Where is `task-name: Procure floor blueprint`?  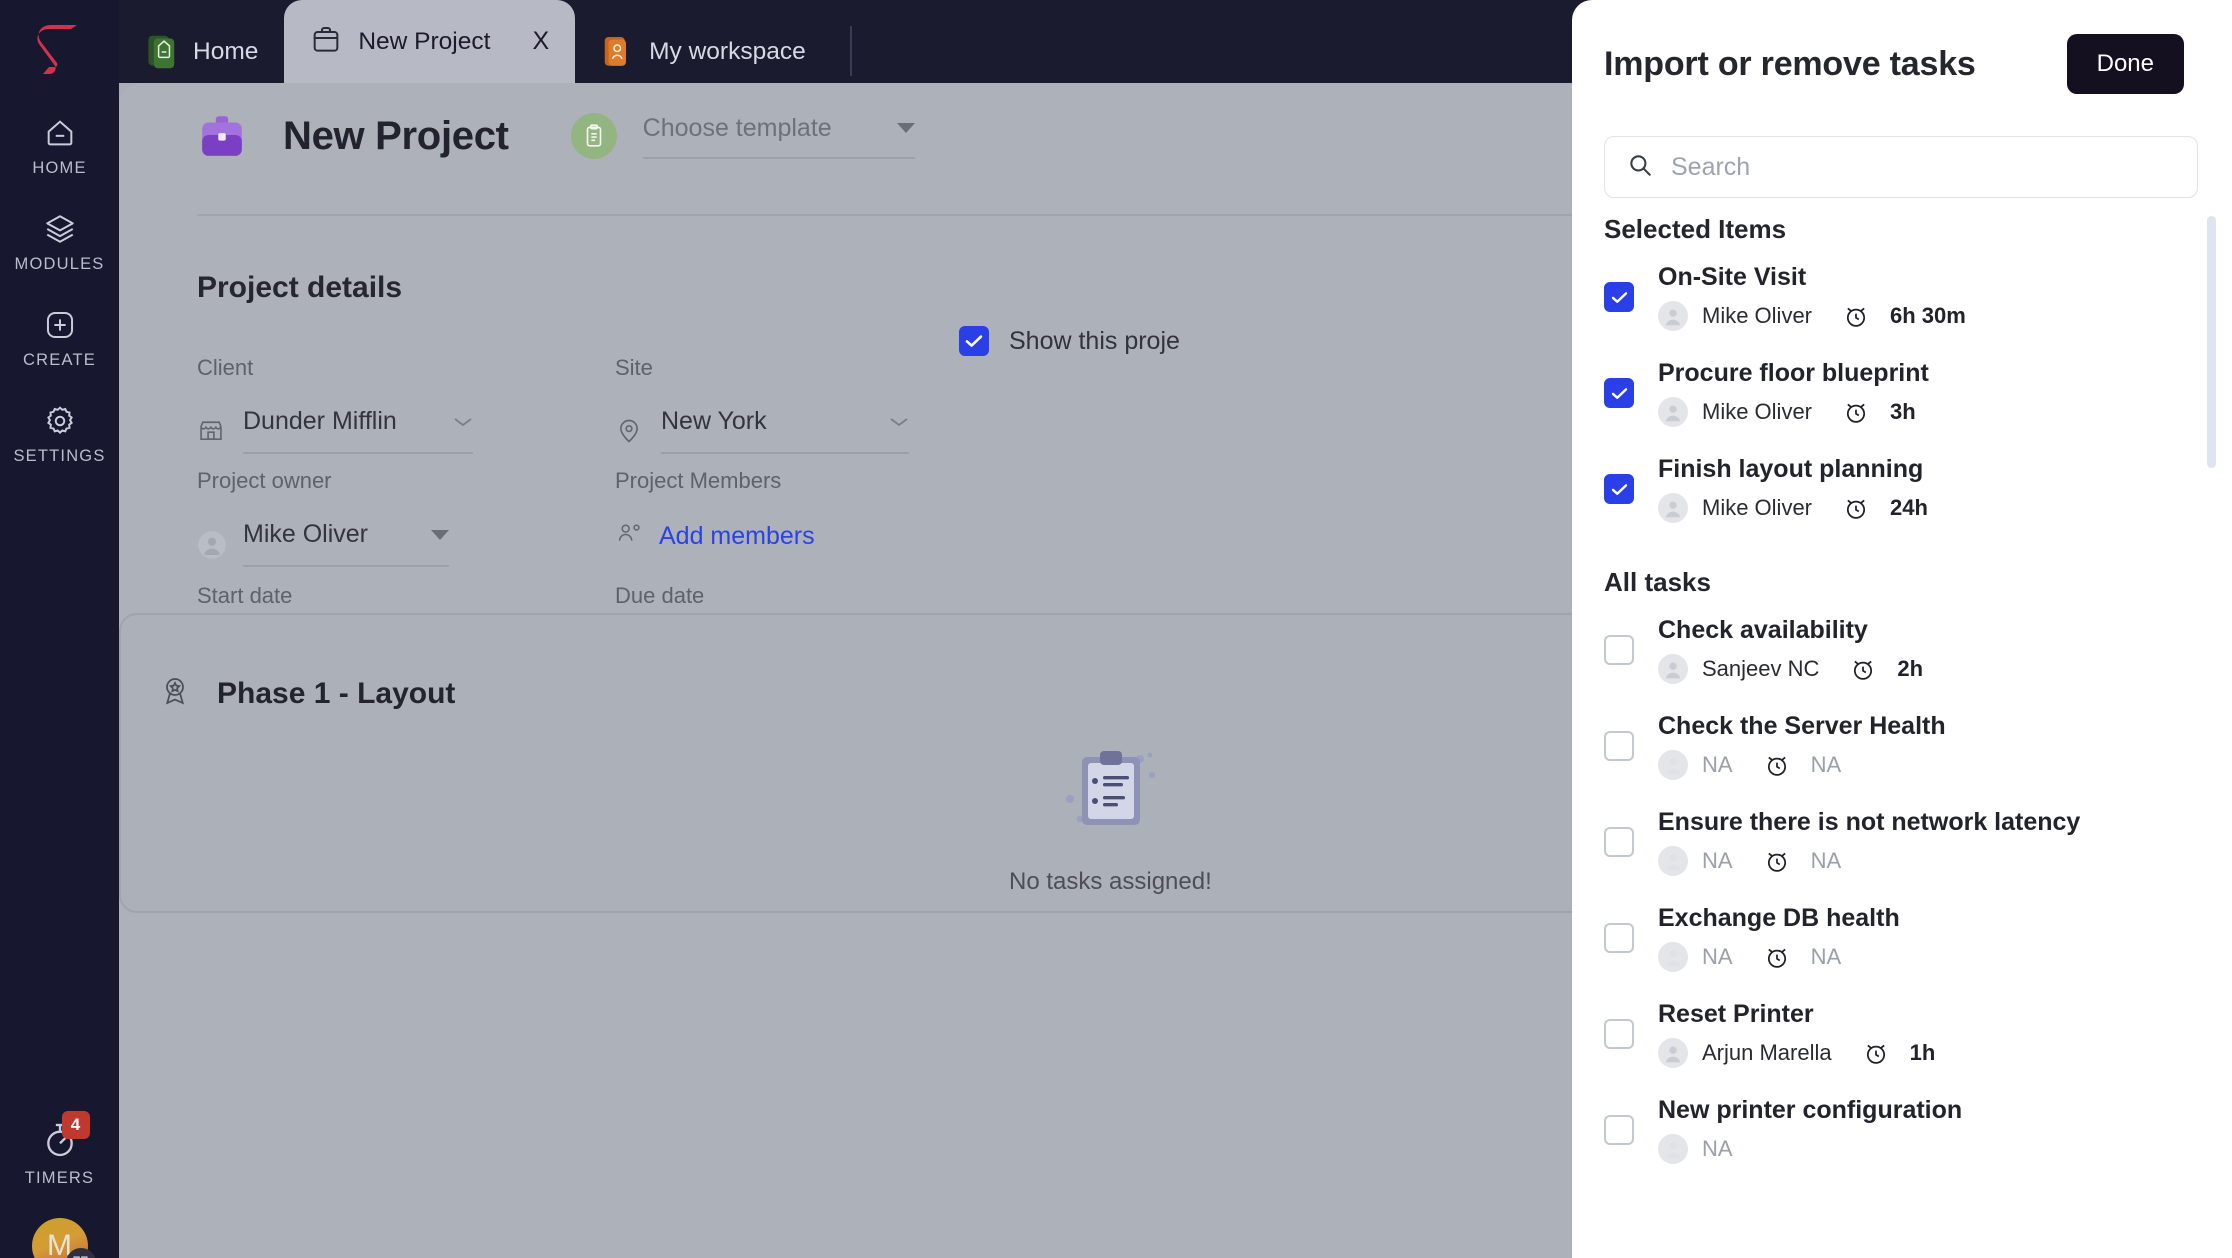 task-name: Procure floor blueprint is located at coordinates (1793, 373).